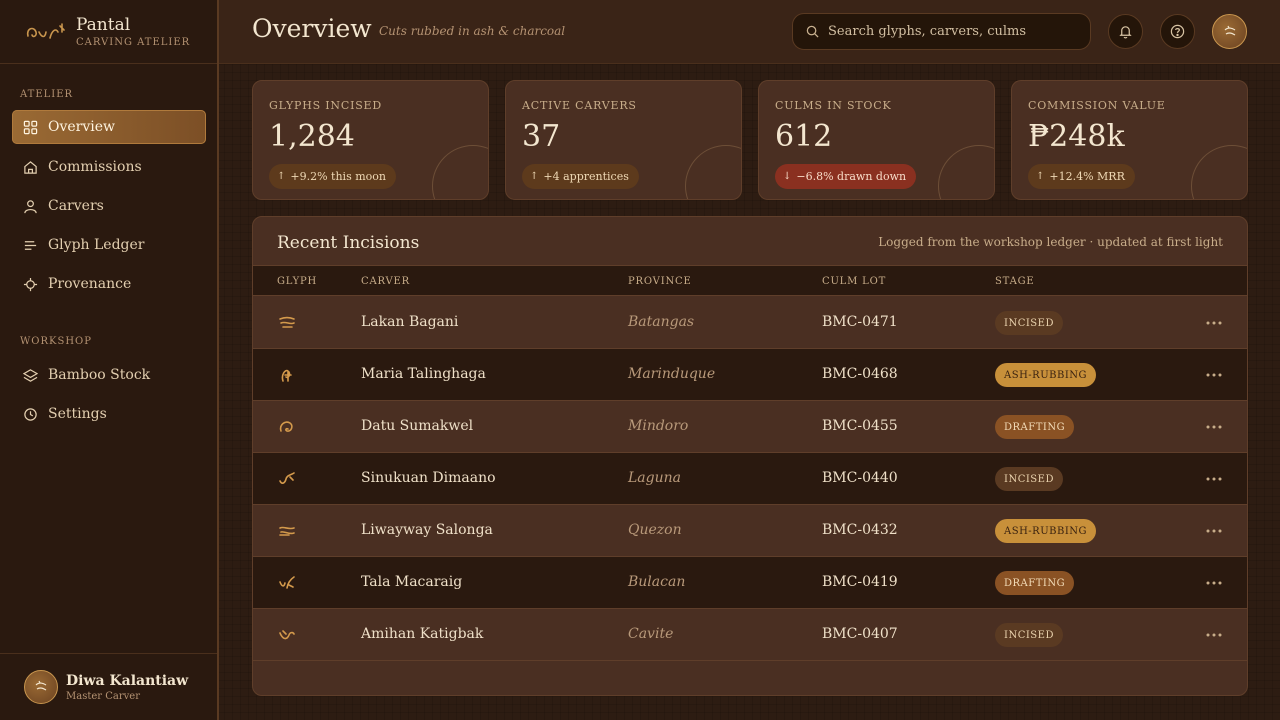 The image size is (1280, 720). Describe the element at coordinates (953, 31) in the screenshot. I see `search-input` at that location.